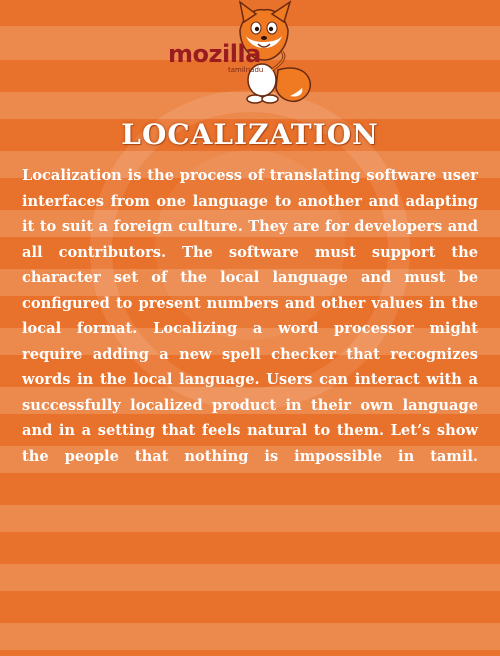 Image resolution: width=500 pixels, height=656 pixels. What do you see at coordinates (214, 54) in the screenshot?
I see `mozilla-logo-text: mozilla` at bounding box center [214, 54].